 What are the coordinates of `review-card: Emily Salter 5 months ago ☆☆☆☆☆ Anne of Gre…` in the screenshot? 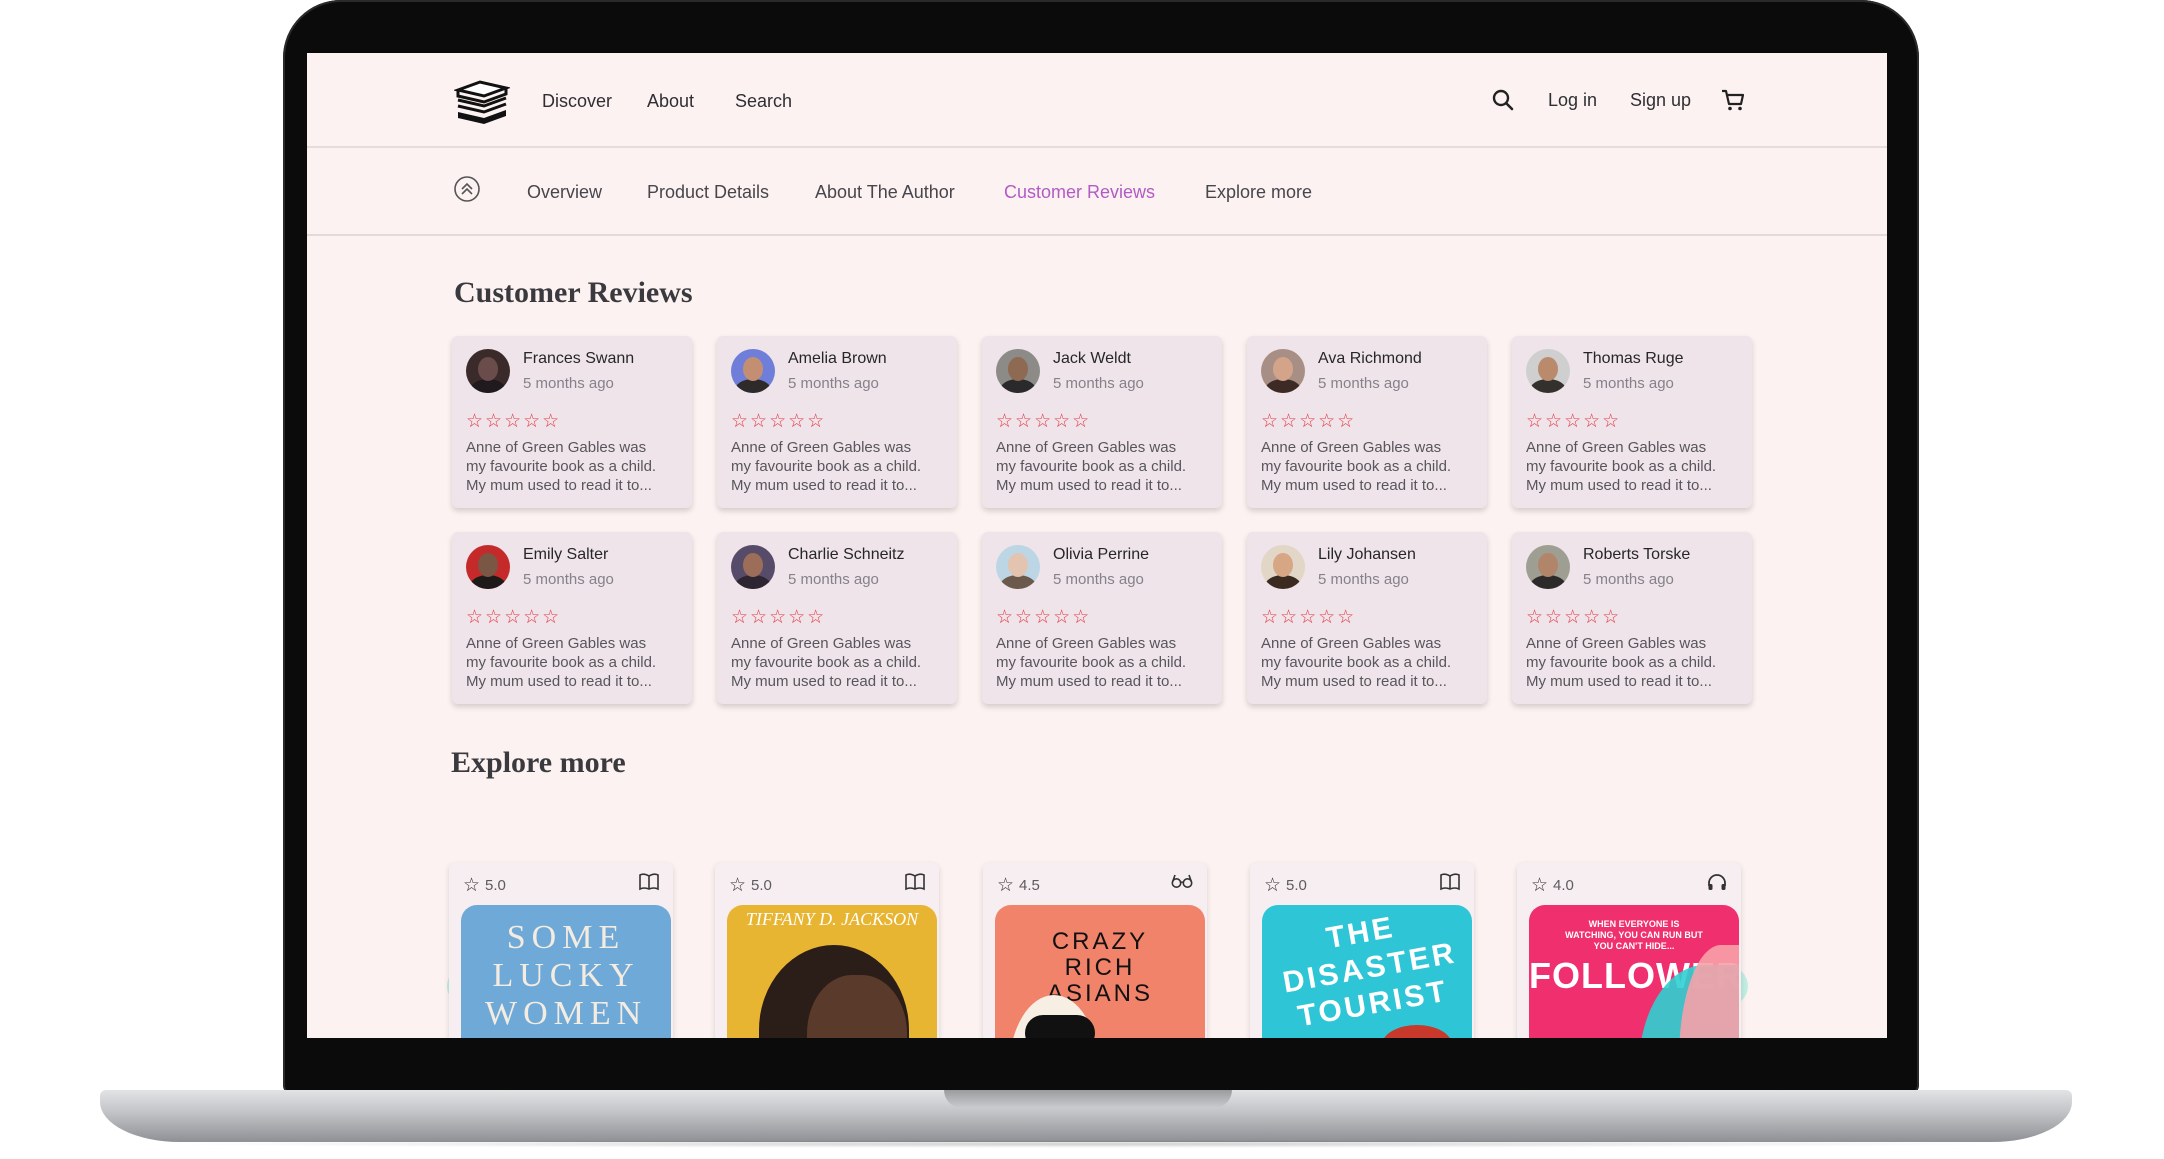 It's located at (572, 618).